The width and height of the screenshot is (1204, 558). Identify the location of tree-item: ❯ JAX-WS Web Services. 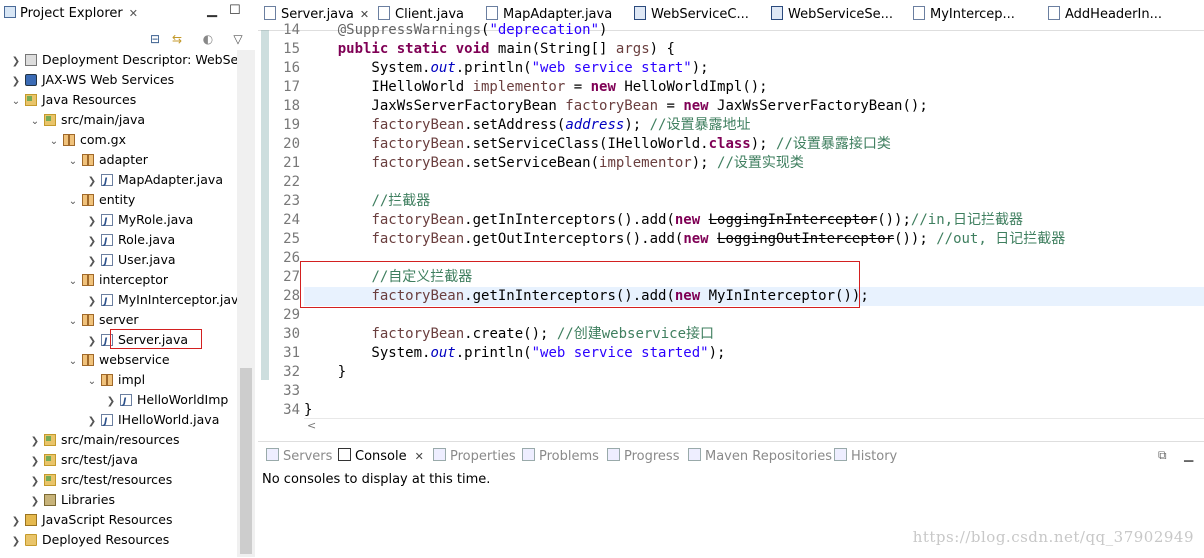
(87, 80).